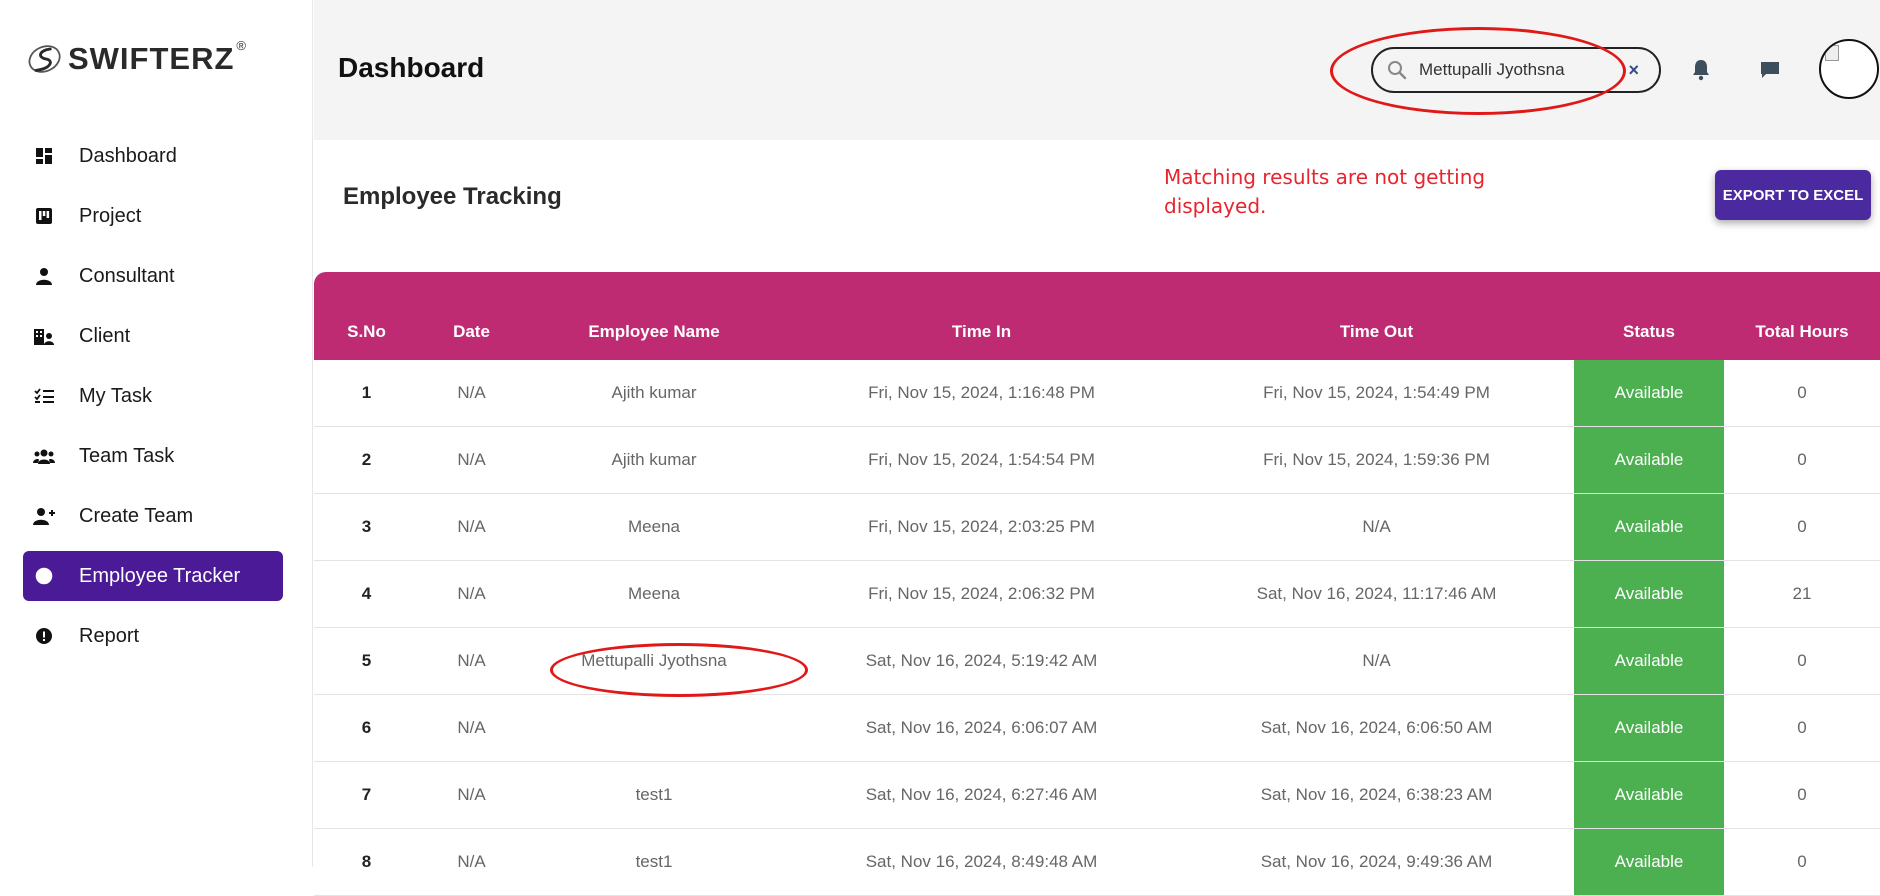  Describe the element at coordinates (44, 59) in the screenshot. I see `swifterz-logo-icon` at that location.